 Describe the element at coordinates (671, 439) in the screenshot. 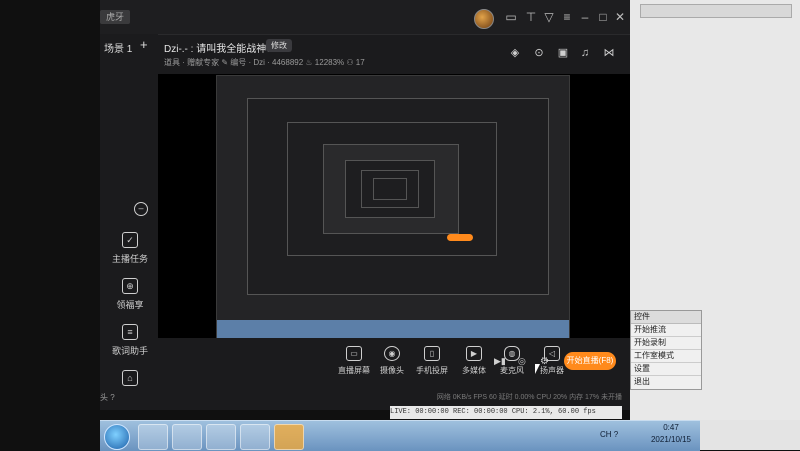

I see `clock-date: 2021/10/15` at that location.